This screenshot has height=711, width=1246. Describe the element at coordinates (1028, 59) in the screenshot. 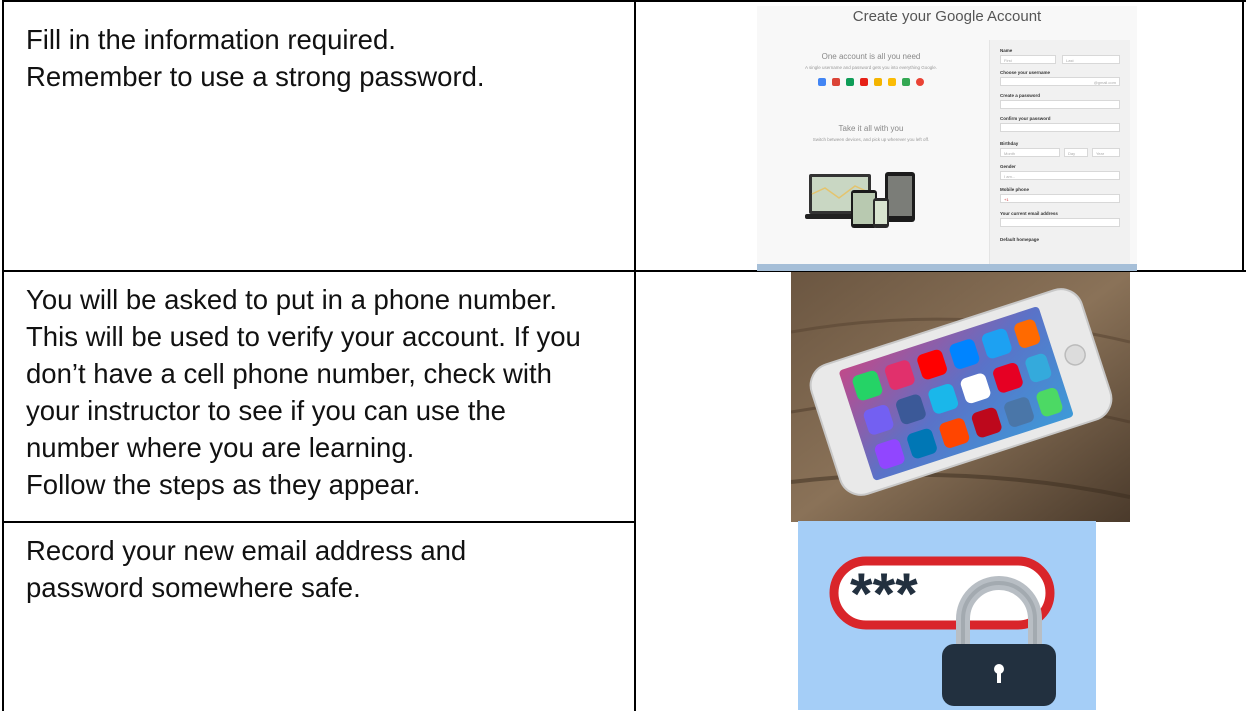

I see `first-name-field: First` at that location.